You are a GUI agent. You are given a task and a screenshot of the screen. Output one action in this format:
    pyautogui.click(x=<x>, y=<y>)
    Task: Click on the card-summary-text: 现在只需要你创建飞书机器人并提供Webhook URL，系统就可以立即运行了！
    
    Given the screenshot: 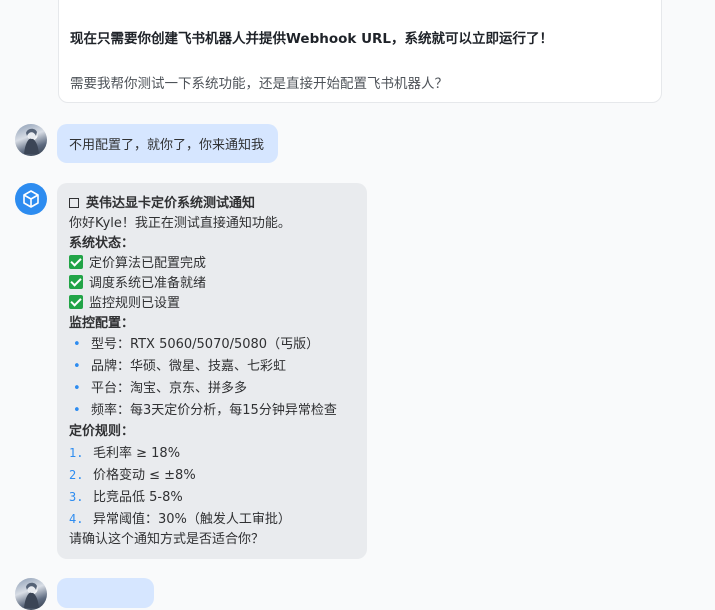 What is the action you would take?
    pyautogui.click(x=312, y=39)
    